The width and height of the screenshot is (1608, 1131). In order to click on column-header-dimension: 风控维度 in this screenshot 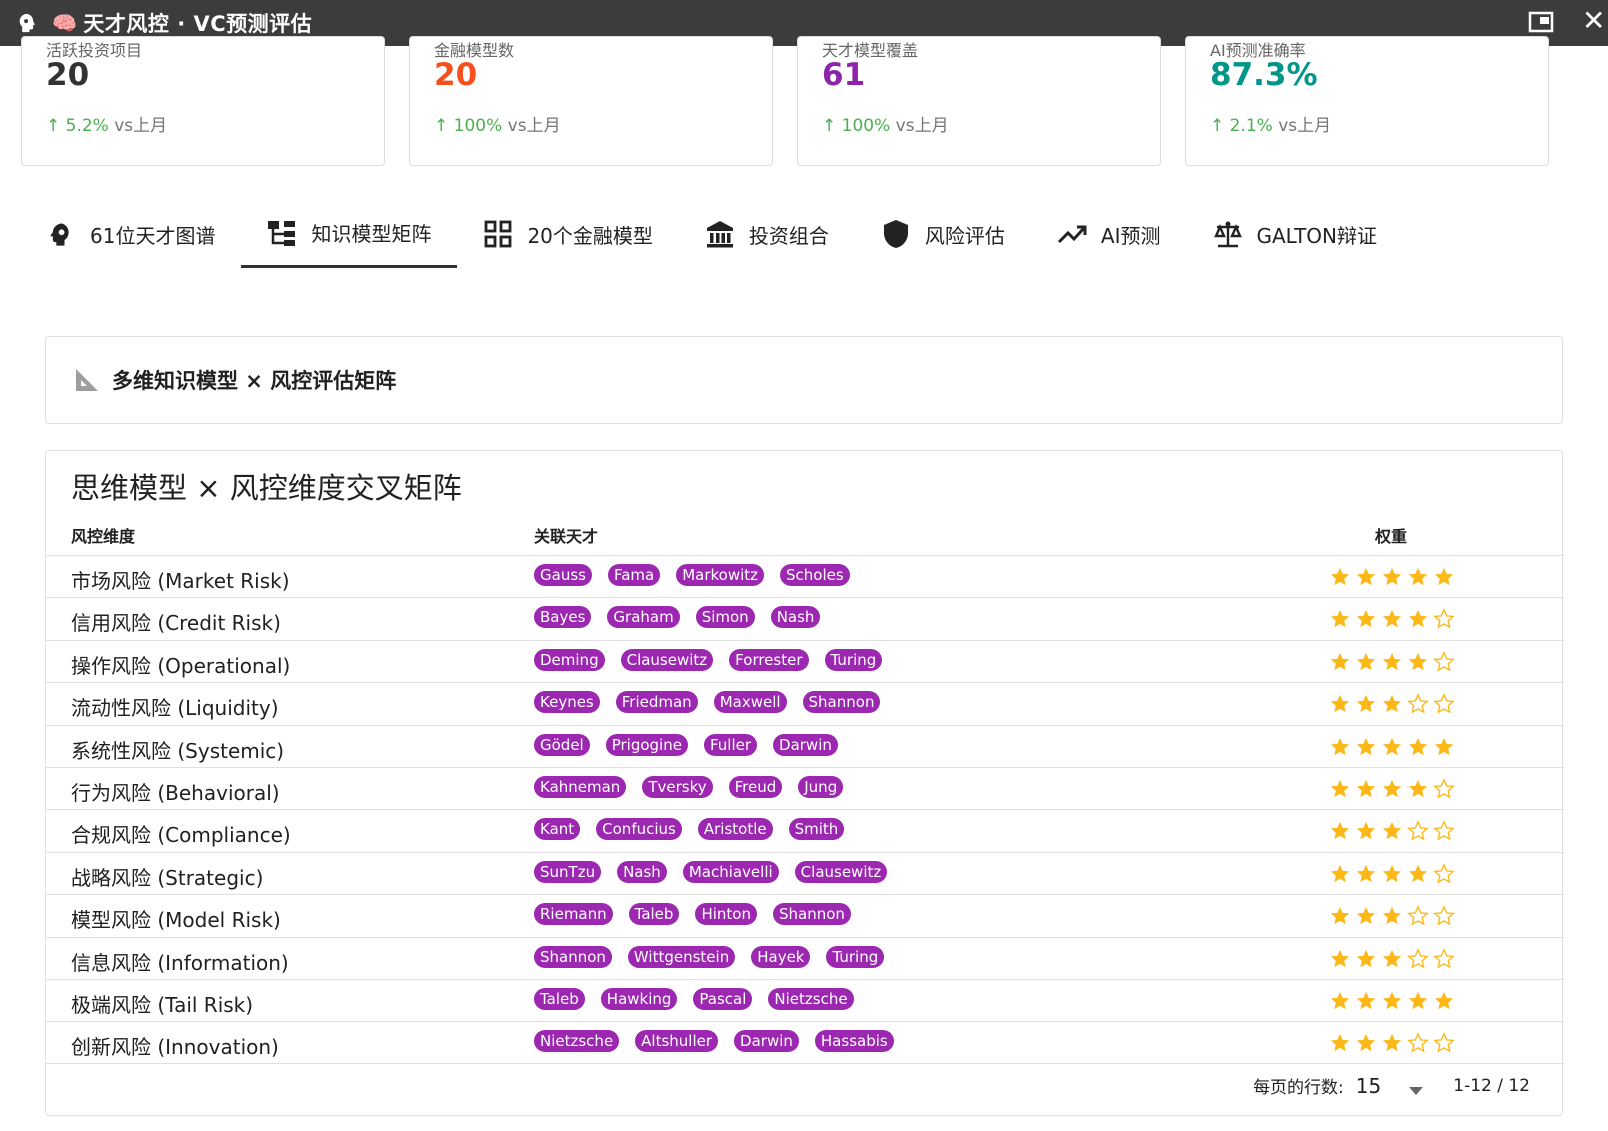, I will do `click(103, 535)`.